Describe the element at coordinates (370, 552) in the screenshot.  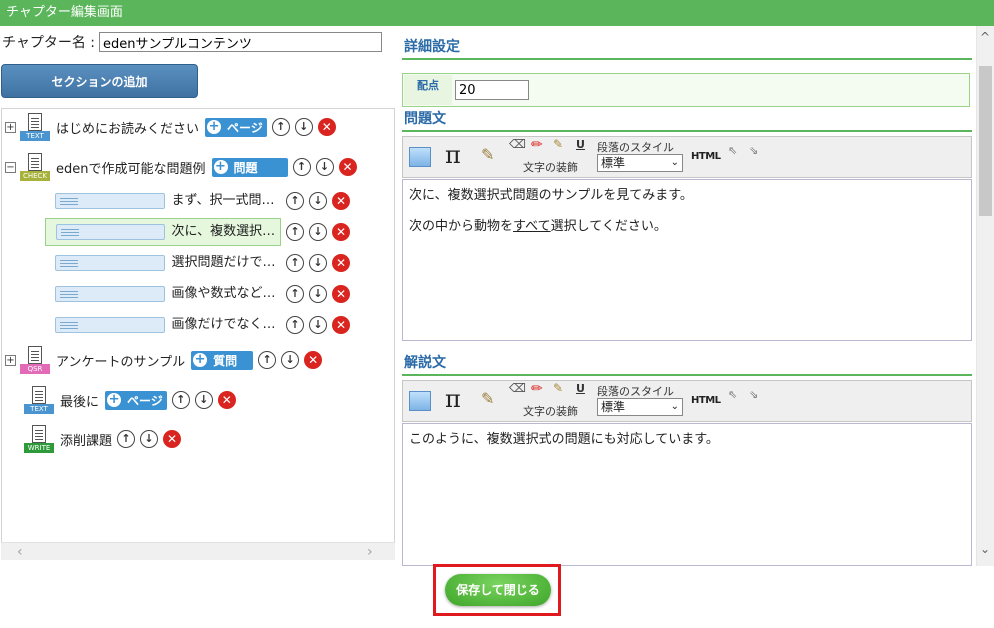
I see `scroll-right-icon: ›` at that location.